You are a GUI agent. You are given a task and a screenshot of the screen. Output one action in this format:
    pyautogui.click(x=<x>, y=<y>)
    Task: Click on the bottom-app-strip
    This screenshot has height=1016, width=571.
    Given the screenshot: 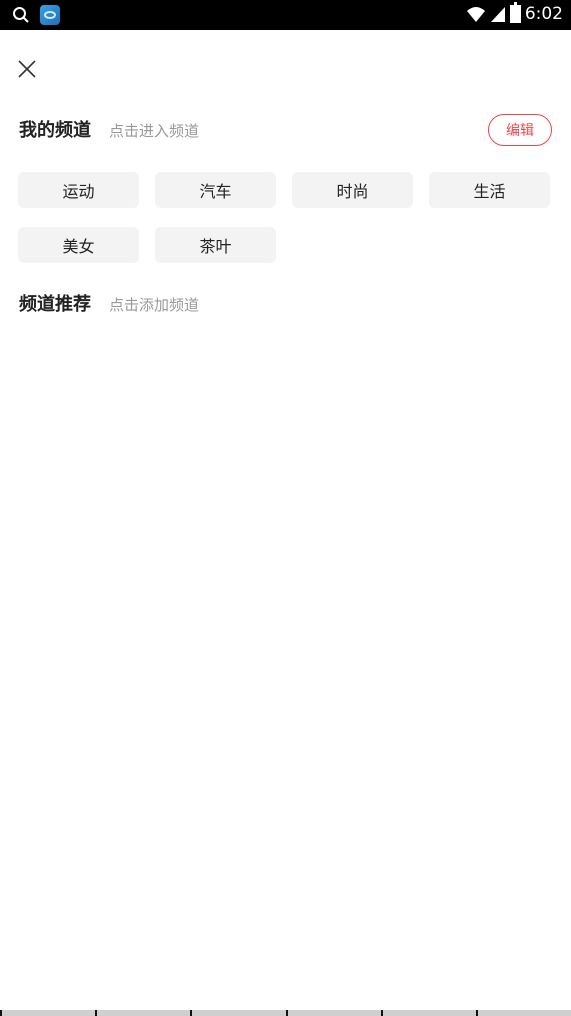 What is the action you would take?
    pyautogui.click(x=285, y=1013)
    